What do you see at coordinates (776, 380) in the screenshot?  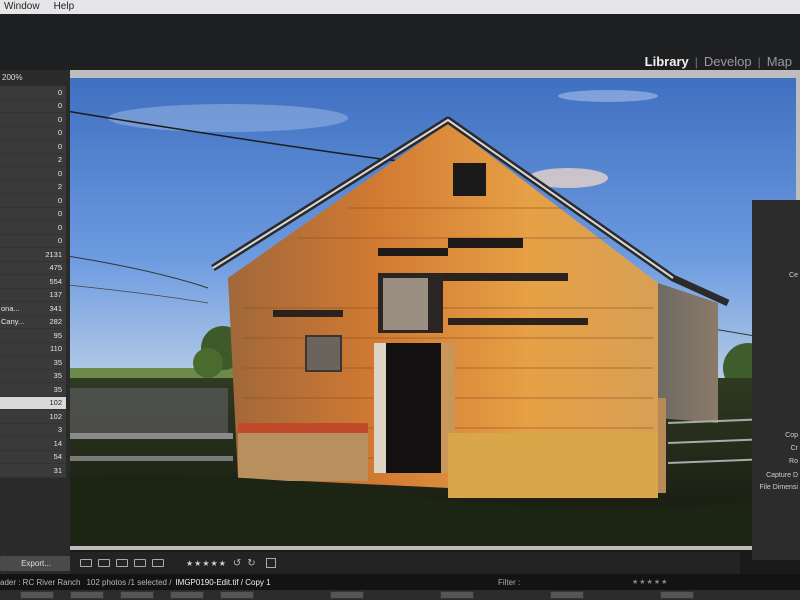 I see `right-panel: Ce Cop Cr Ro Capture D File Dimensi` at bounding box center [776, 380].